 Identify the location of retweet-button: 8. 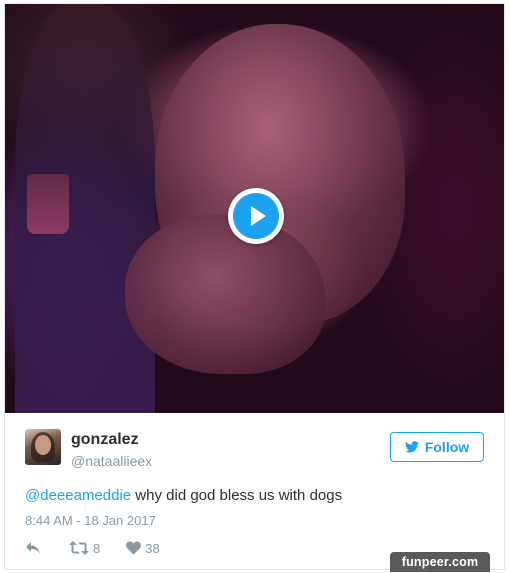
(84, 548).